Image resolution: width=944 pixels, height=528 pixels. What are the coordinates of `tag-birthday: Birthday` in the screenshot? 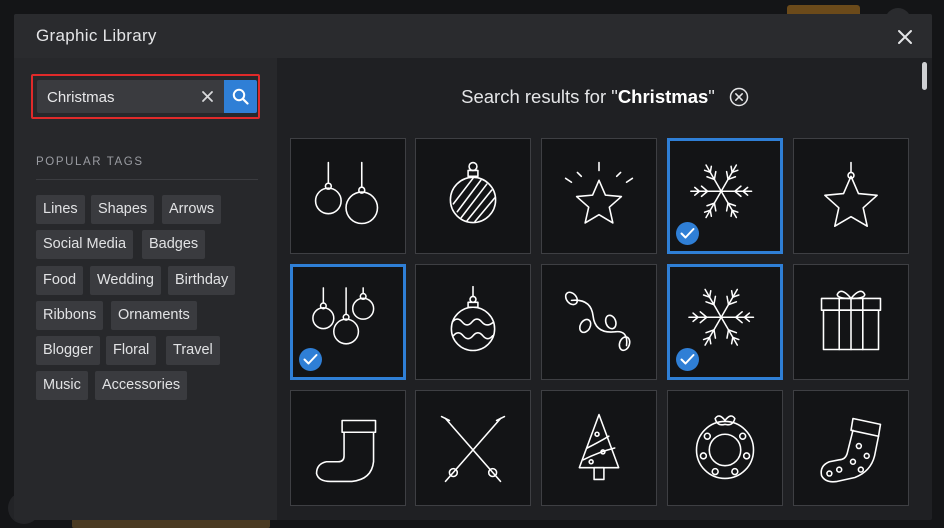 It's located at (202, 280).